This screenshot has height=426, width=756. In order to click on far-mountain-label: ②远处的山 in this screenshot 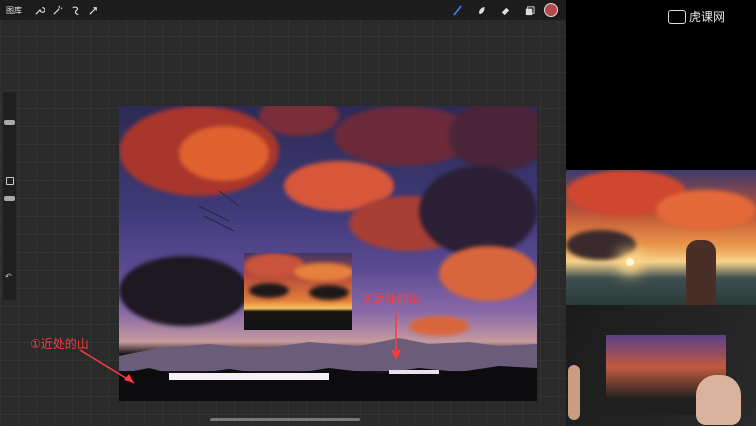, I will do `click(391, 299)`.